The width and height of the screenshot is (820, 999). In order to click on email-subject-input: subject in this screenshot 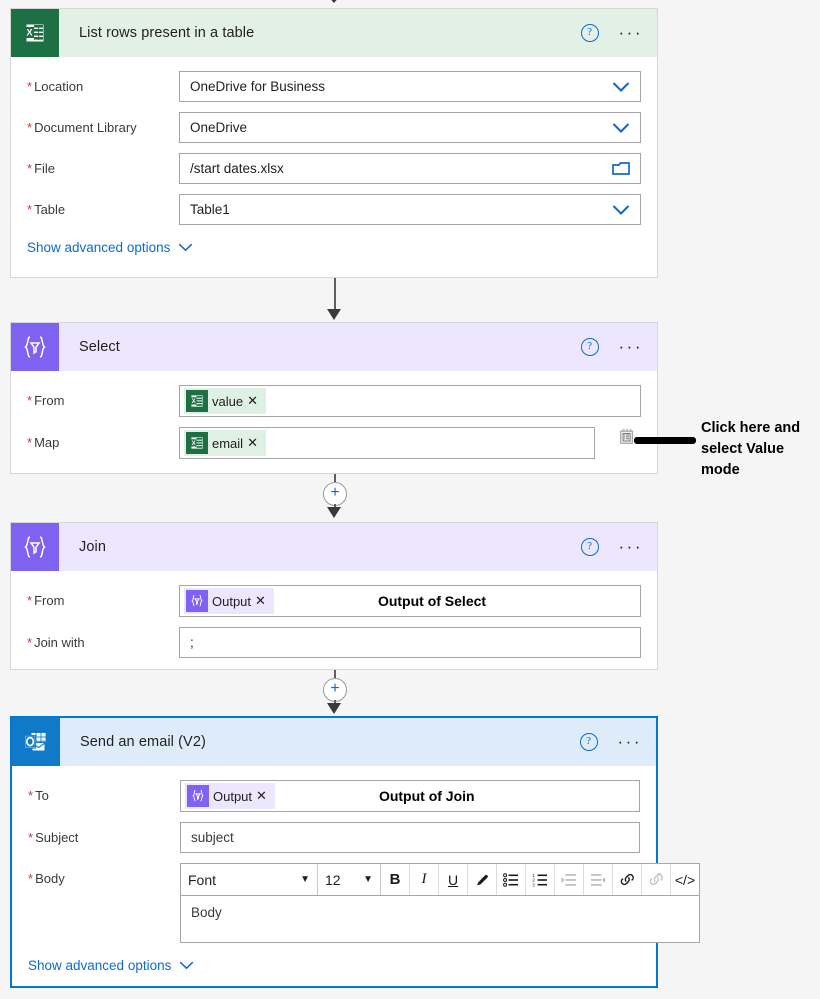, I will do `click(410, 837)`.